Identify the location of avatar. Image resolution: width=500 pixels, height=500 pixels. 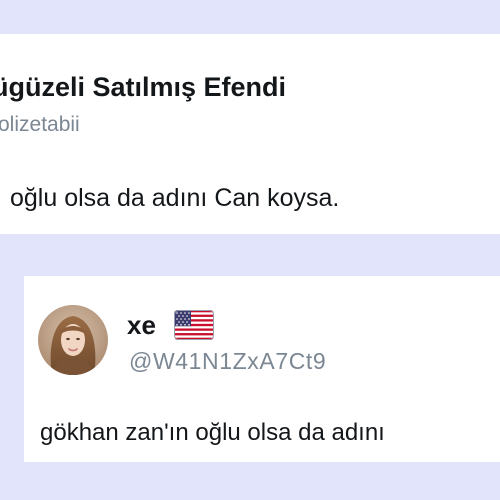
(73, 340).